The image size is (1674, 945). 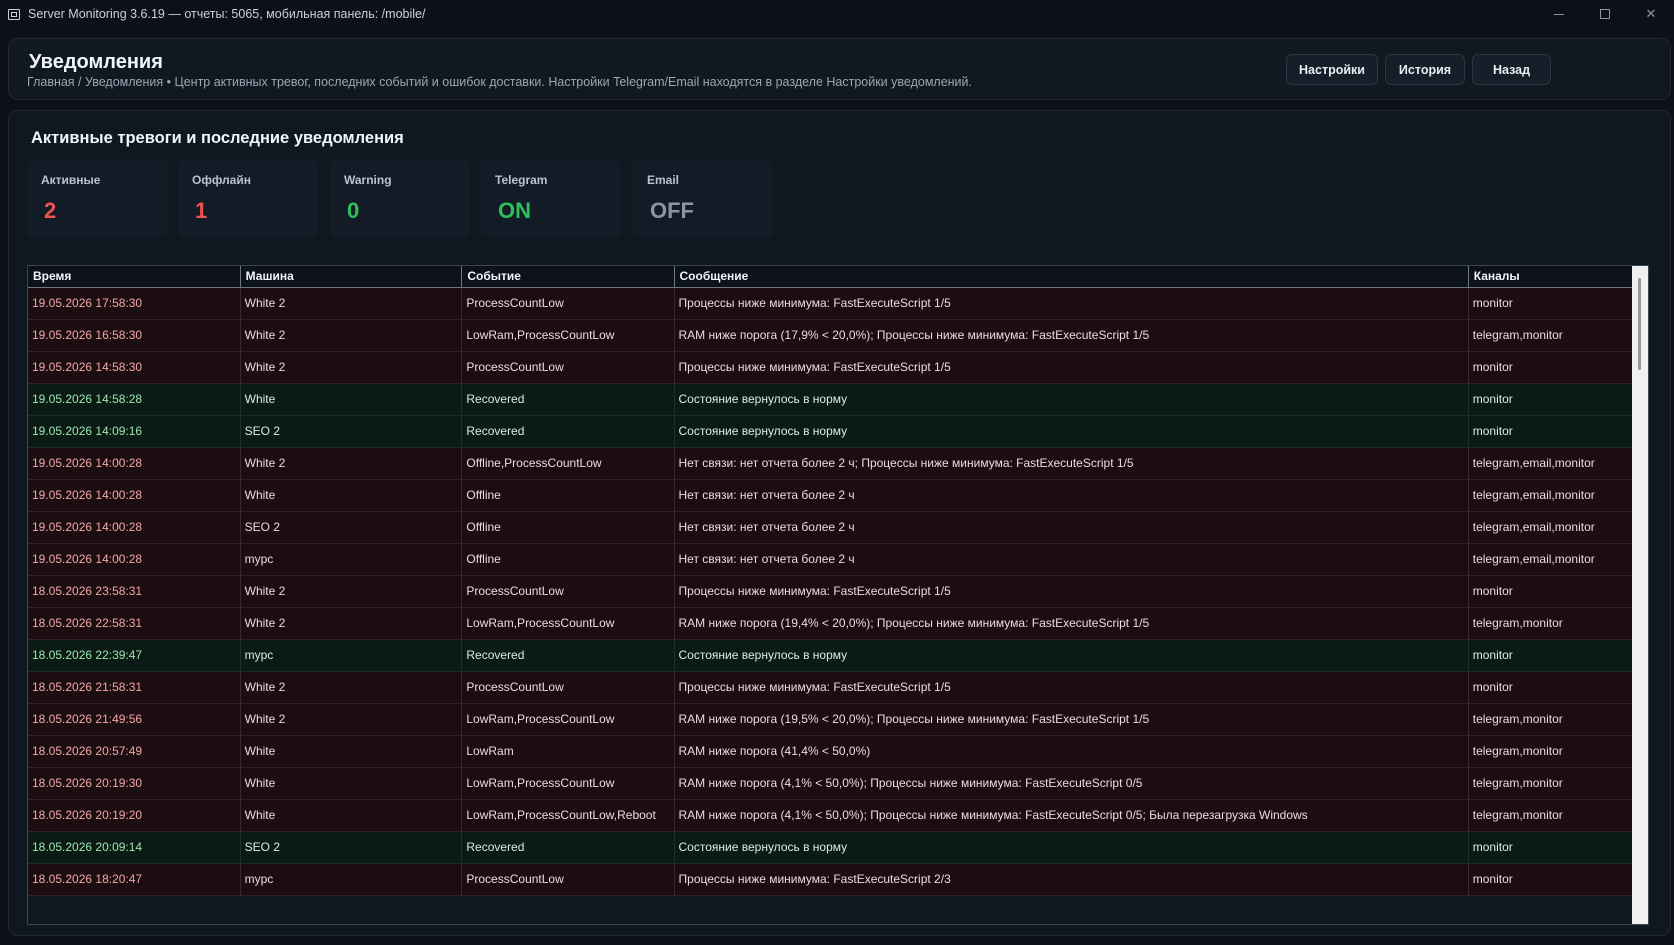 I want to click on maximize-button, so click(x=1605, y=14).